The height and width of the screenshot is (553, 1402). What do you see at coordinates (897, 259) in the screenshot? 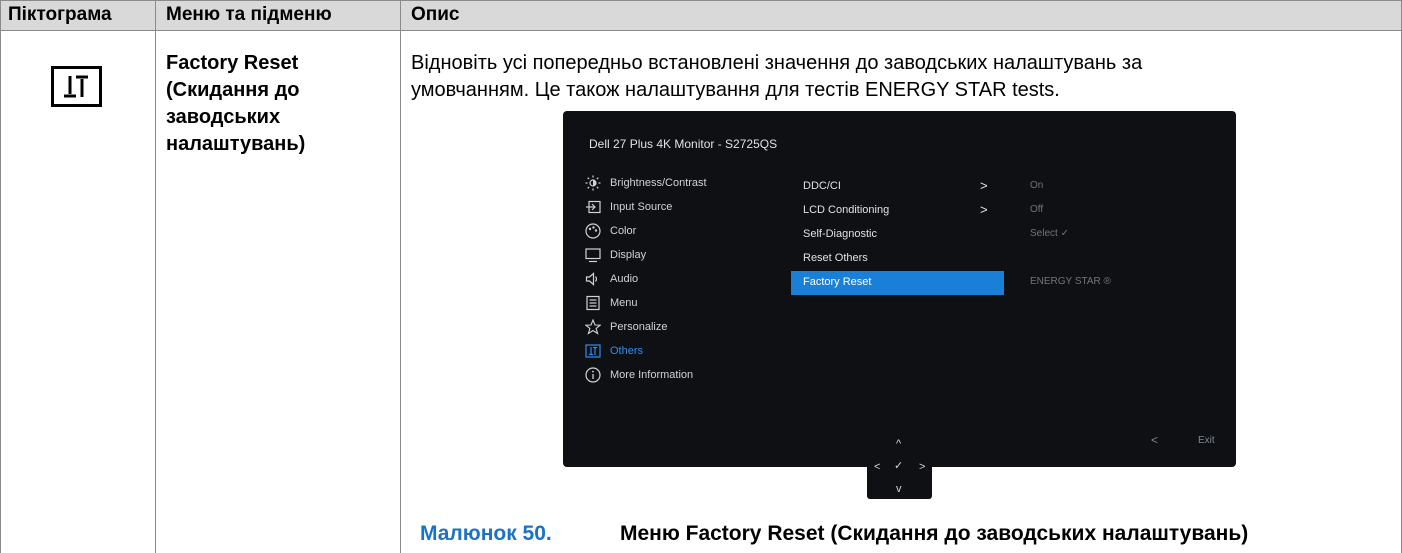
I see `osd-submenu-item-reset-others: Reset Others` at bounding box center [897, 259].